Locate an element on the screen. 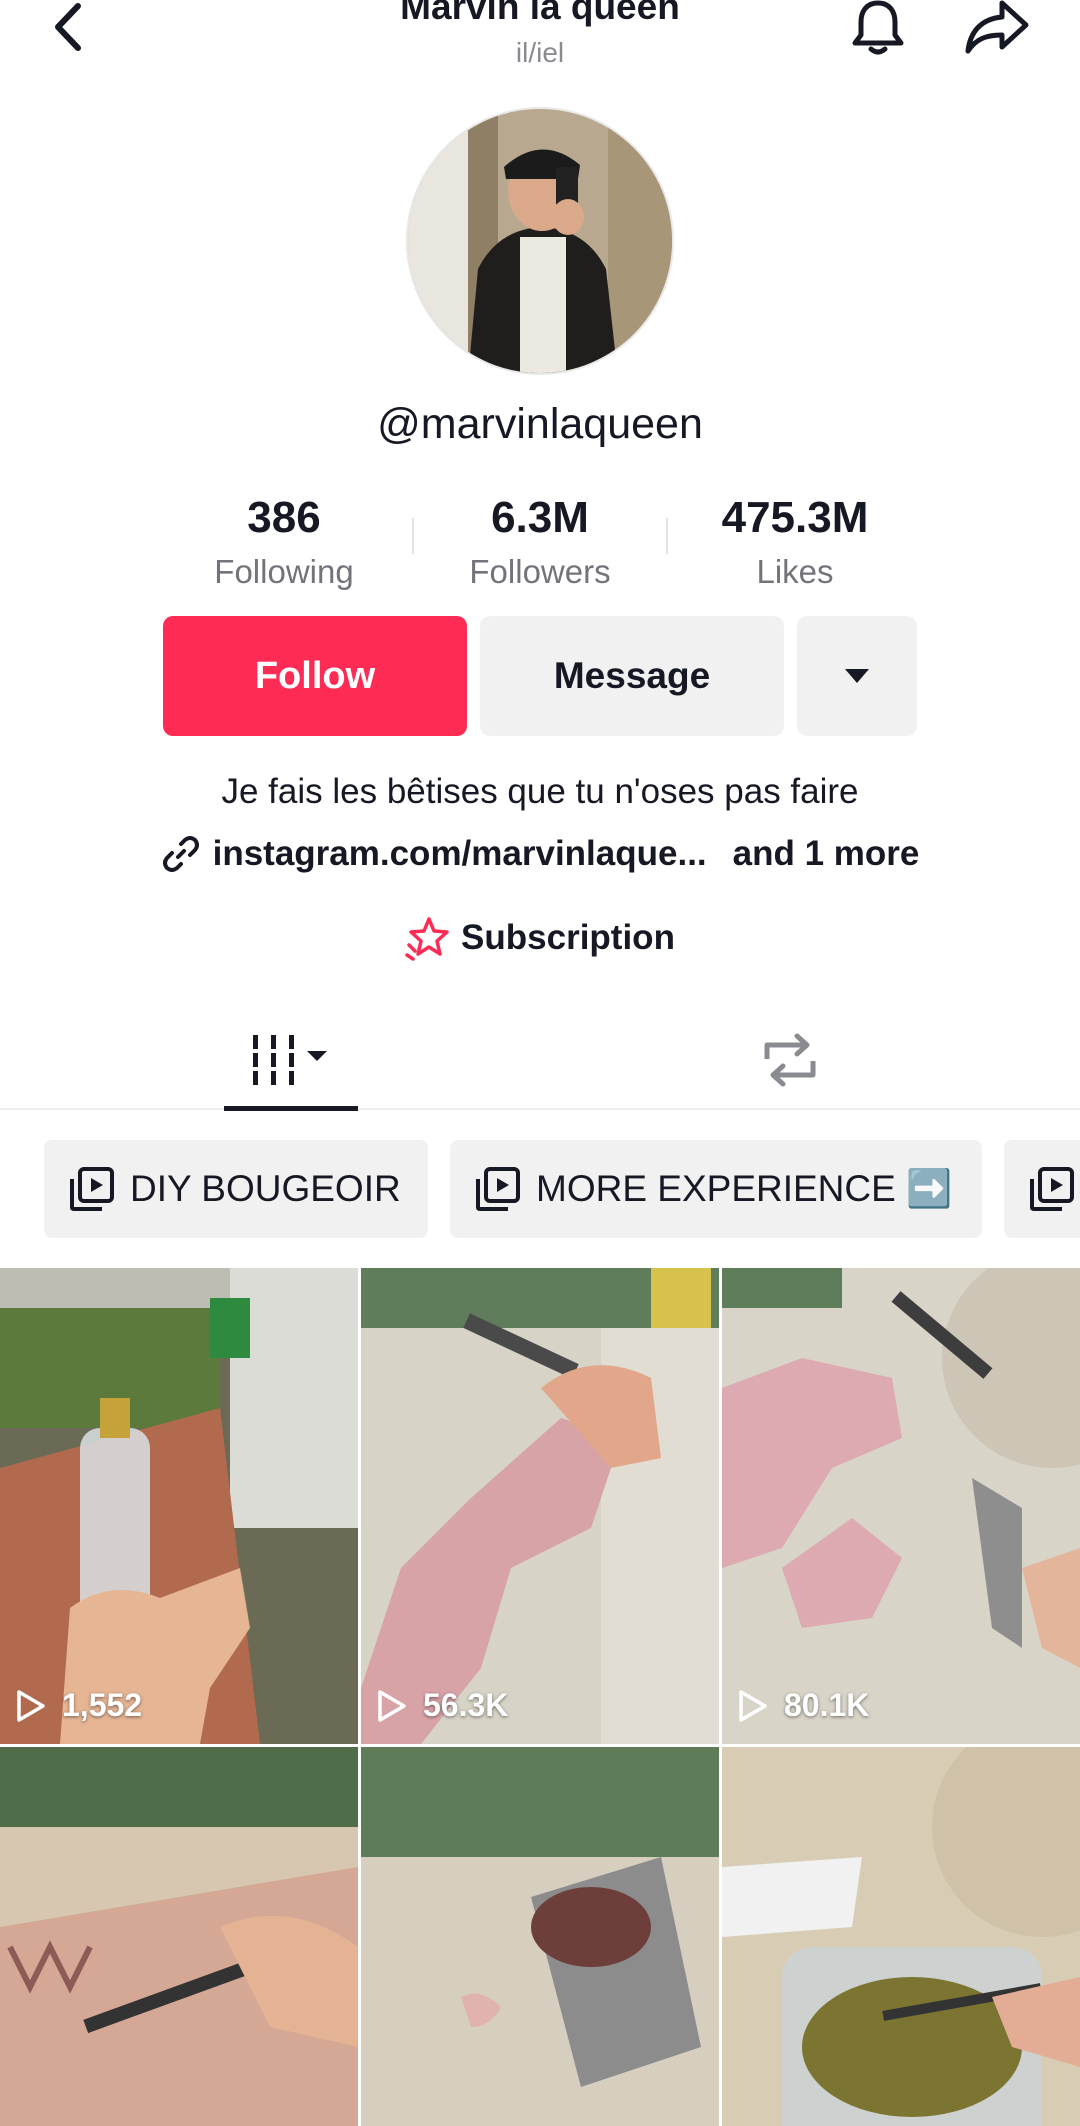 This screenshot has height=2126, width=1080. playlist-chip: DIY BOUGEOIR is located at coordinates (236, 1189).